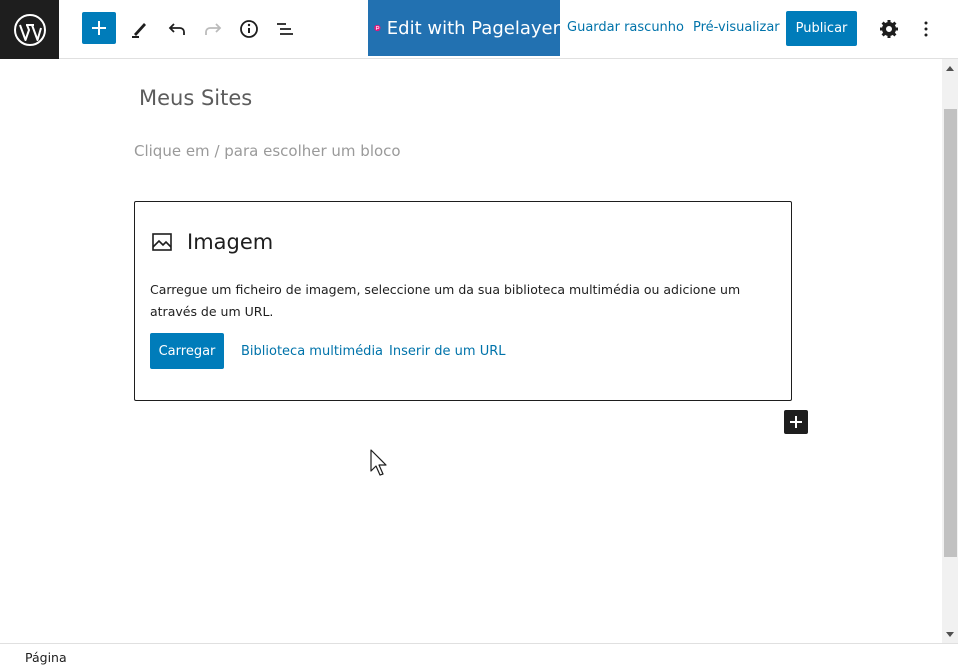 This screenshot has height=667, width=958. What do you see at coordinates (821, 28) in the screenshot?
I see `publish-button: Publicar` at bounding box center [821, 28].